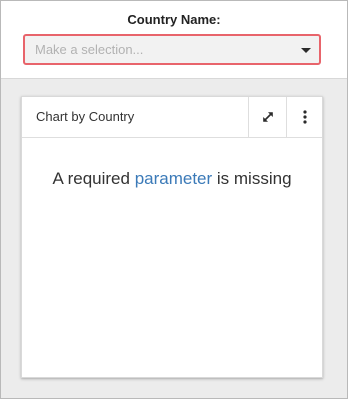 This screenshot has width=348, height=399. What do you see at coordinates (306, 50) in the screenshot?
I see `caret-down-icon` at bounding box center [306, 50].